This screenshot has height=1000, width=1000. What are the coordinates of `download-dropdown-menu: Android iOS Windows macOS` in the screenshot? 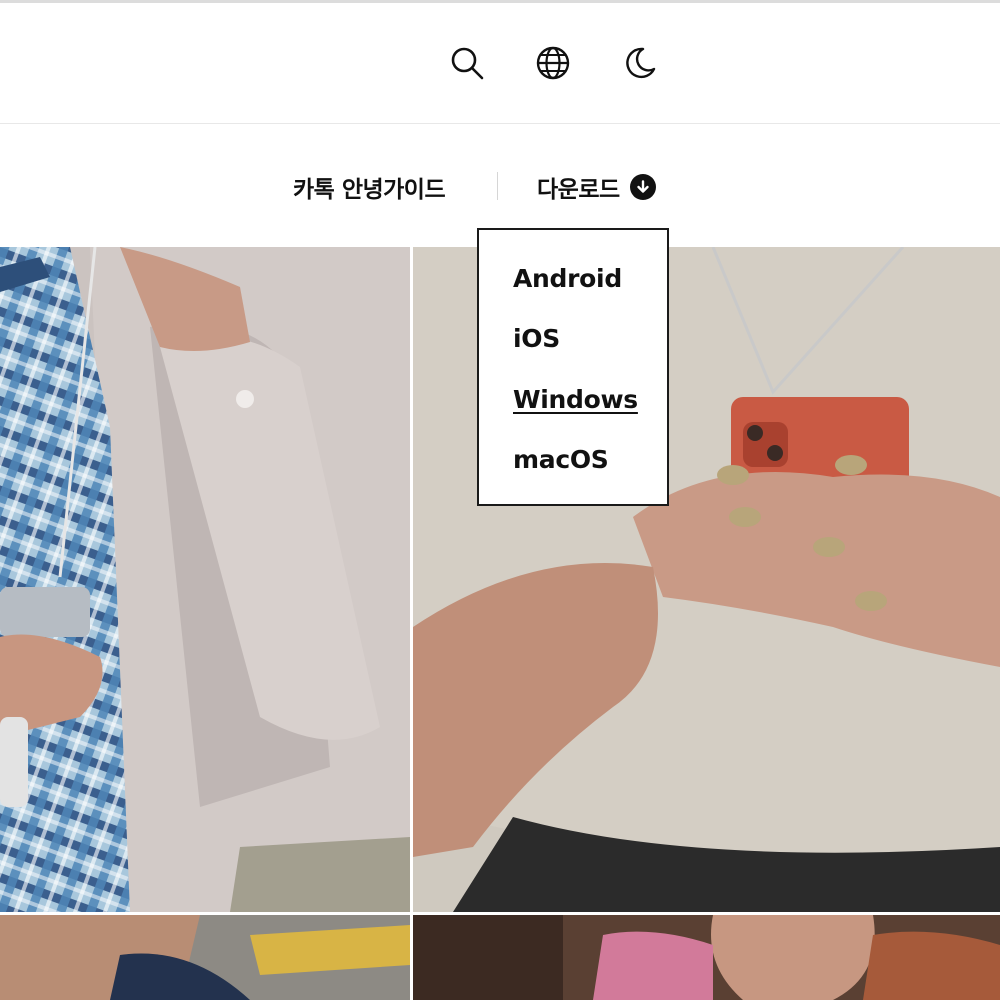 It's located at (573, 367).